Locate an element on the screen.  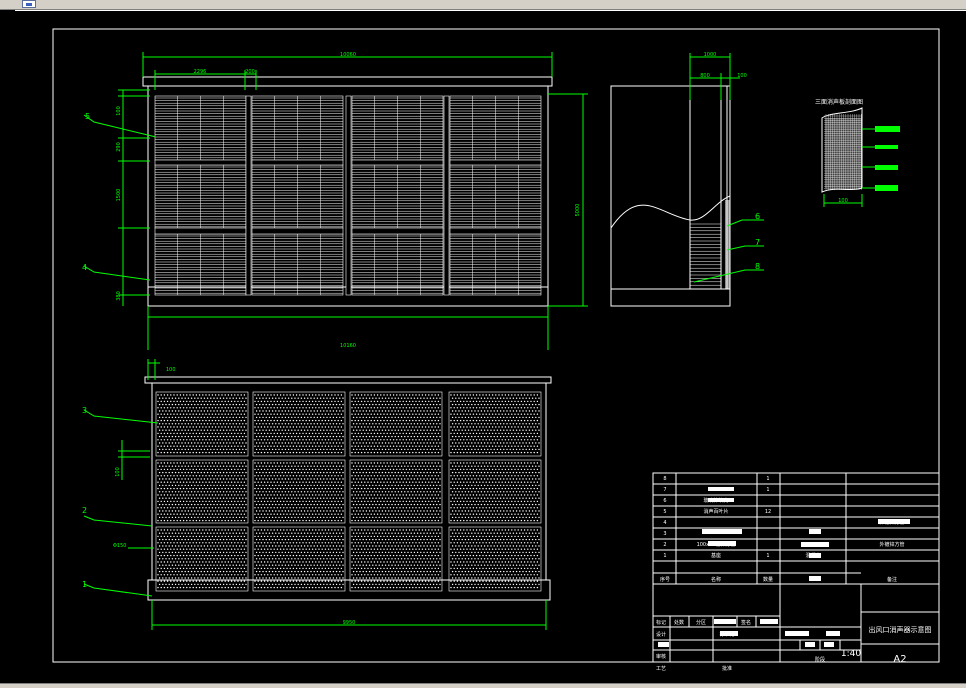
parts-list-header: 名称 is located at coordinates (716, 579).